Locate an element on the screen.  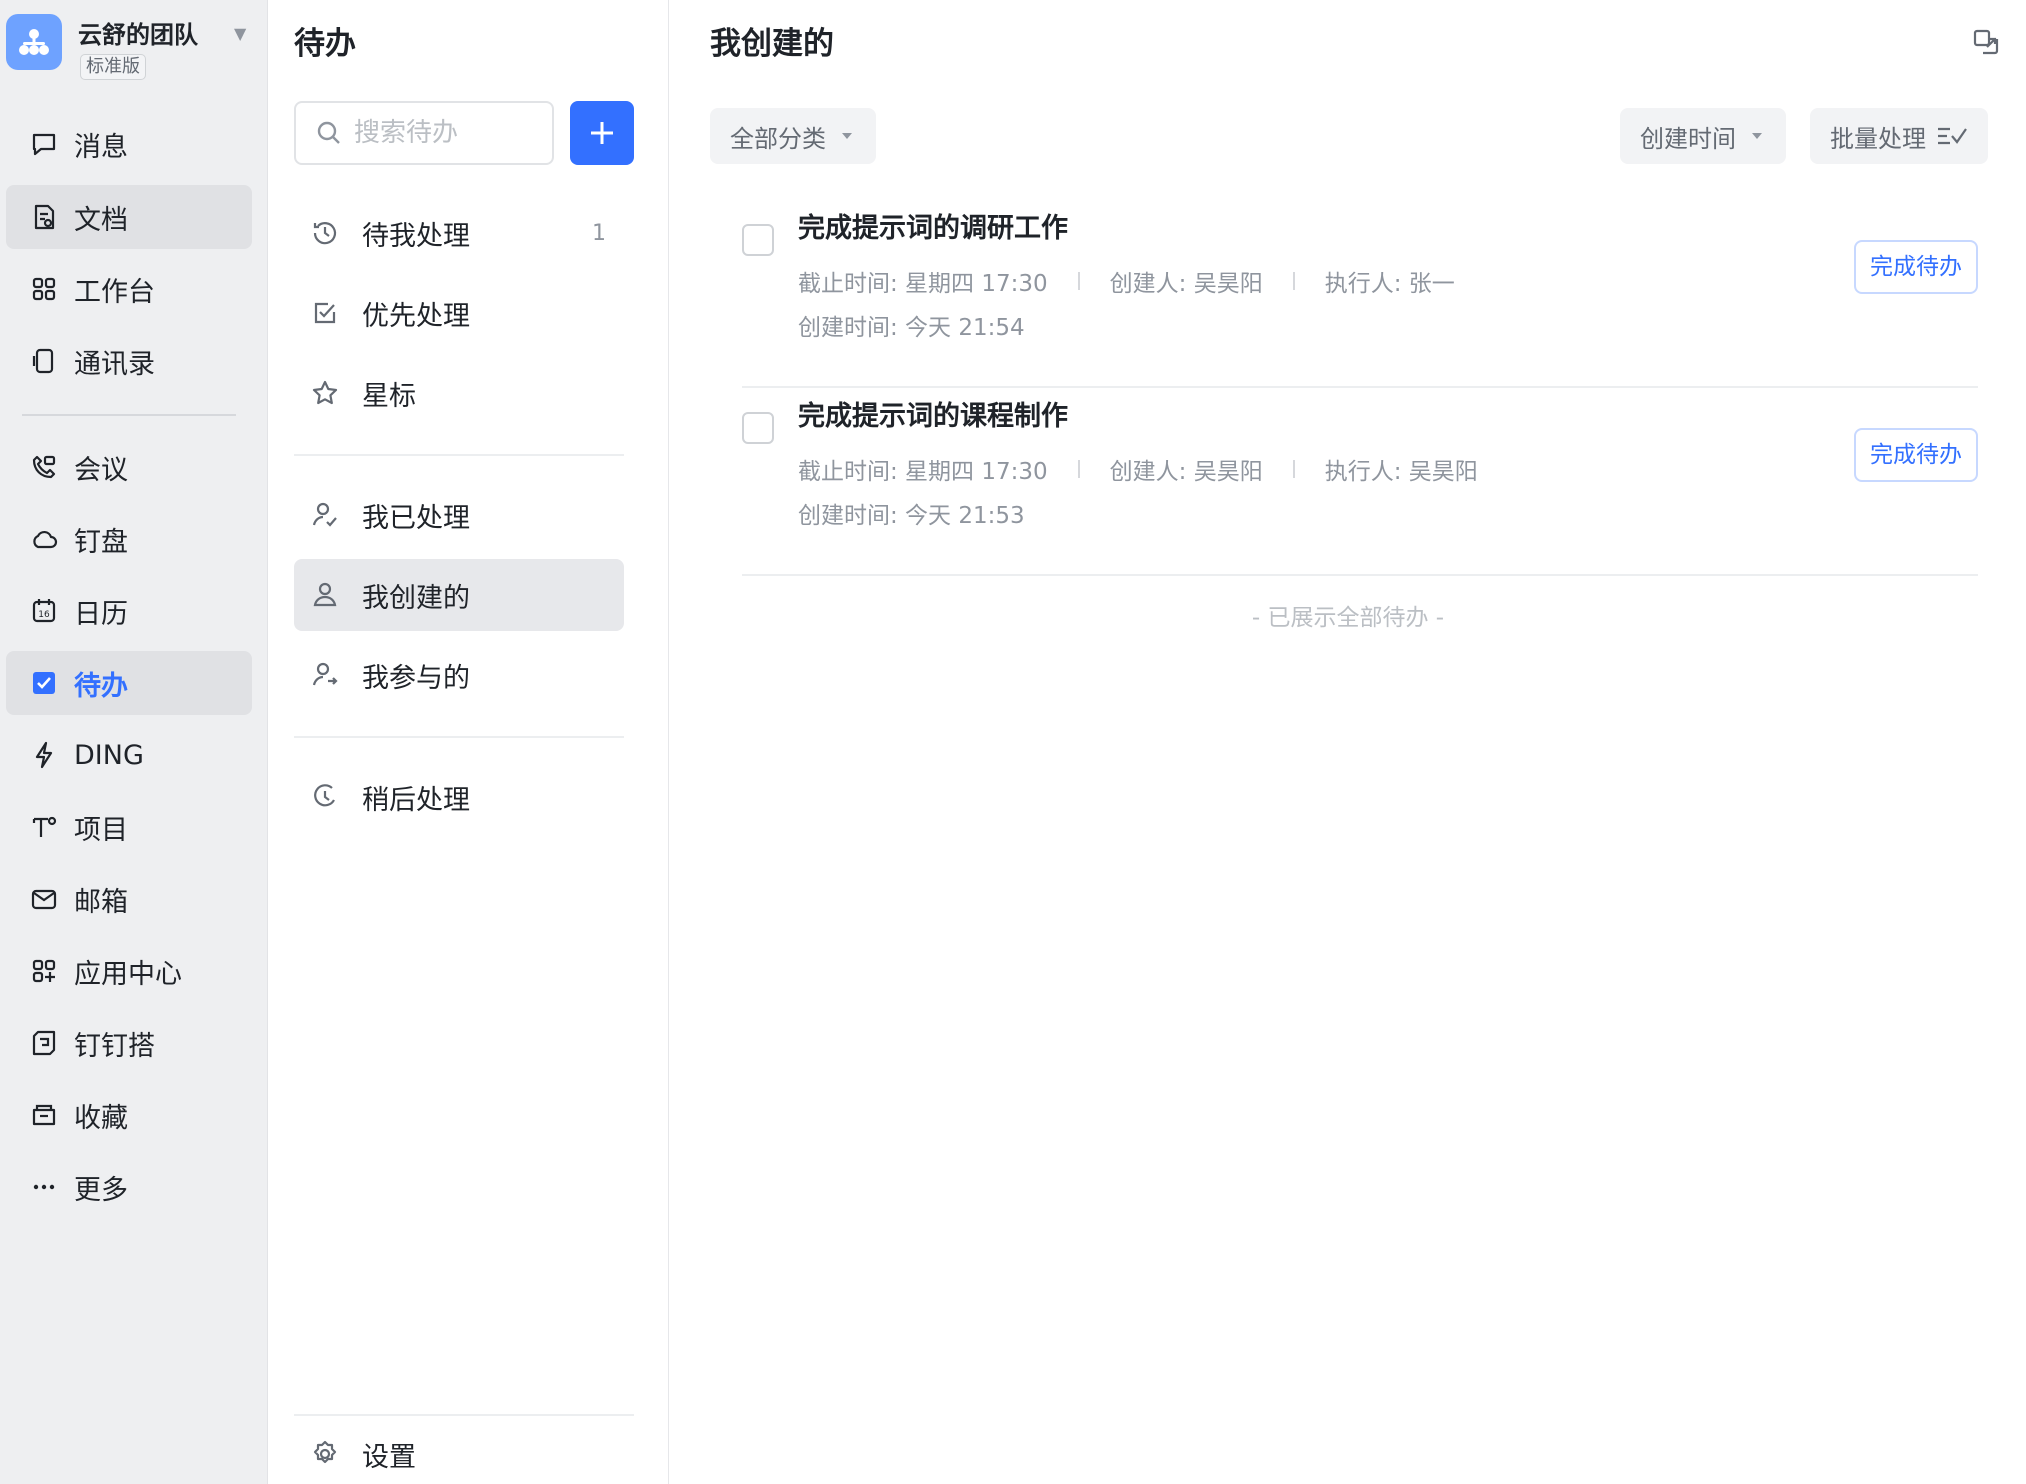
todo-creator: 创建人: 吴昊阳 is located at coordinates (1186, 472).